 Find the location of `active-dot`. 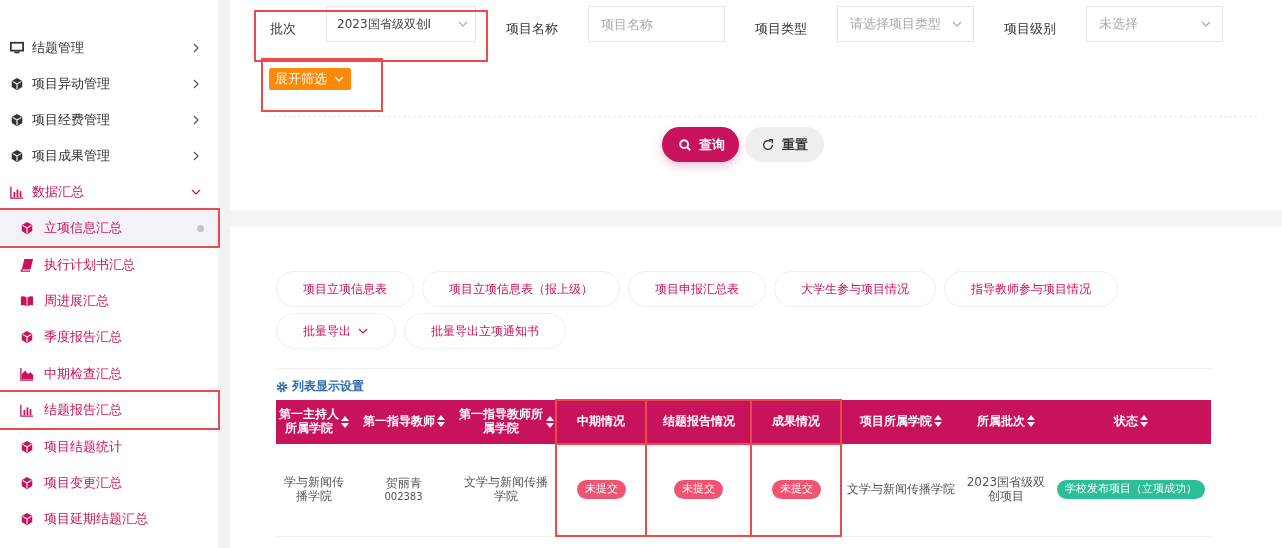

active-dot is located at coordinates (200, 228).